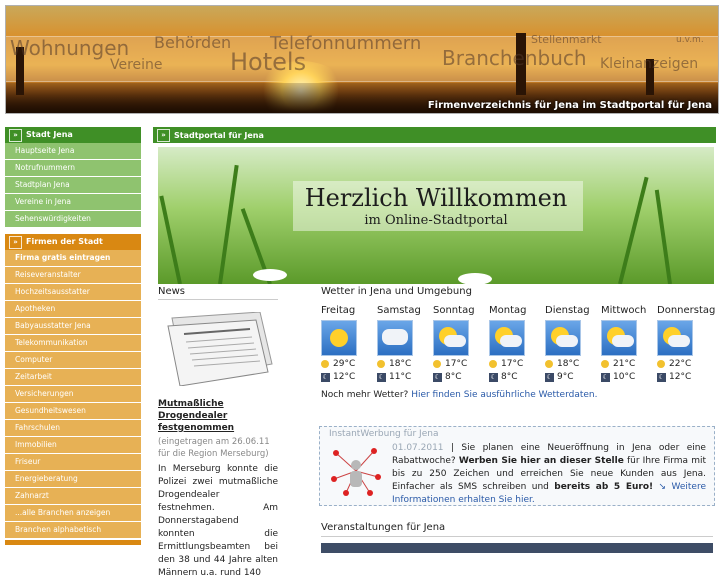 This screenshot has height=580, width=727. What do you see at coordinates (73, 462) in the screenshot?
I see `sidebar-item: Friseur` at bounding box center [73, 462].